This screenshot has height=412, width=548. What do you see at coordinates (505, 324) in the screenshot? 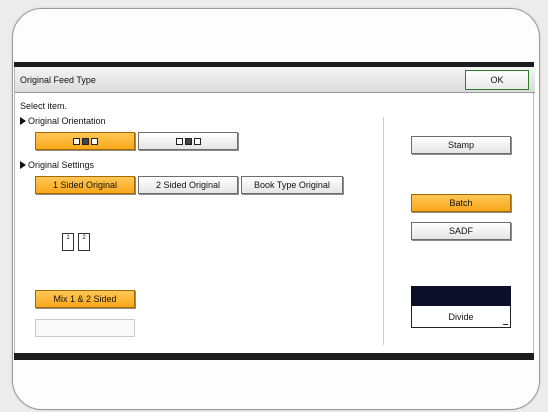
I see `divide-corner-mark` at bounding box center [505, 324].